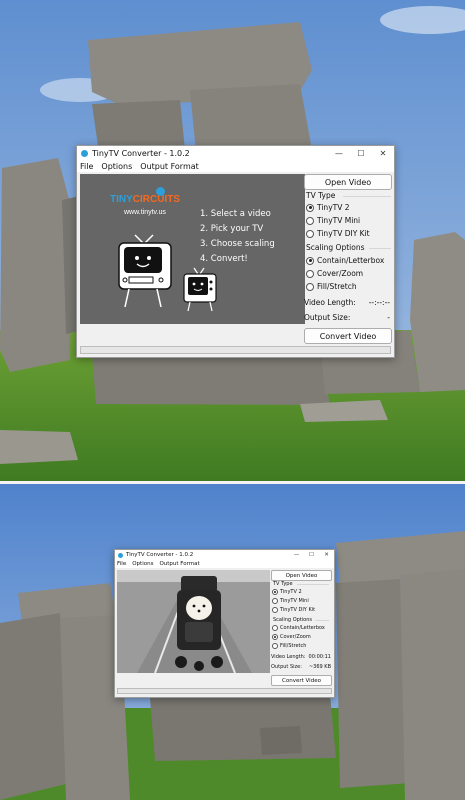  What do you see at coordinates (232, 229) in the screenshot?
I see `step-2: 2. Pick your TV` at bounding box center [232, 229].